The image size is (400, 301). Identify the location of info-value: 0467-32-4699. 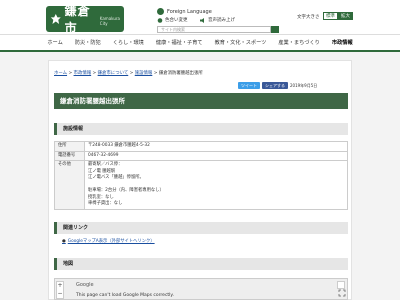
(216, 155).